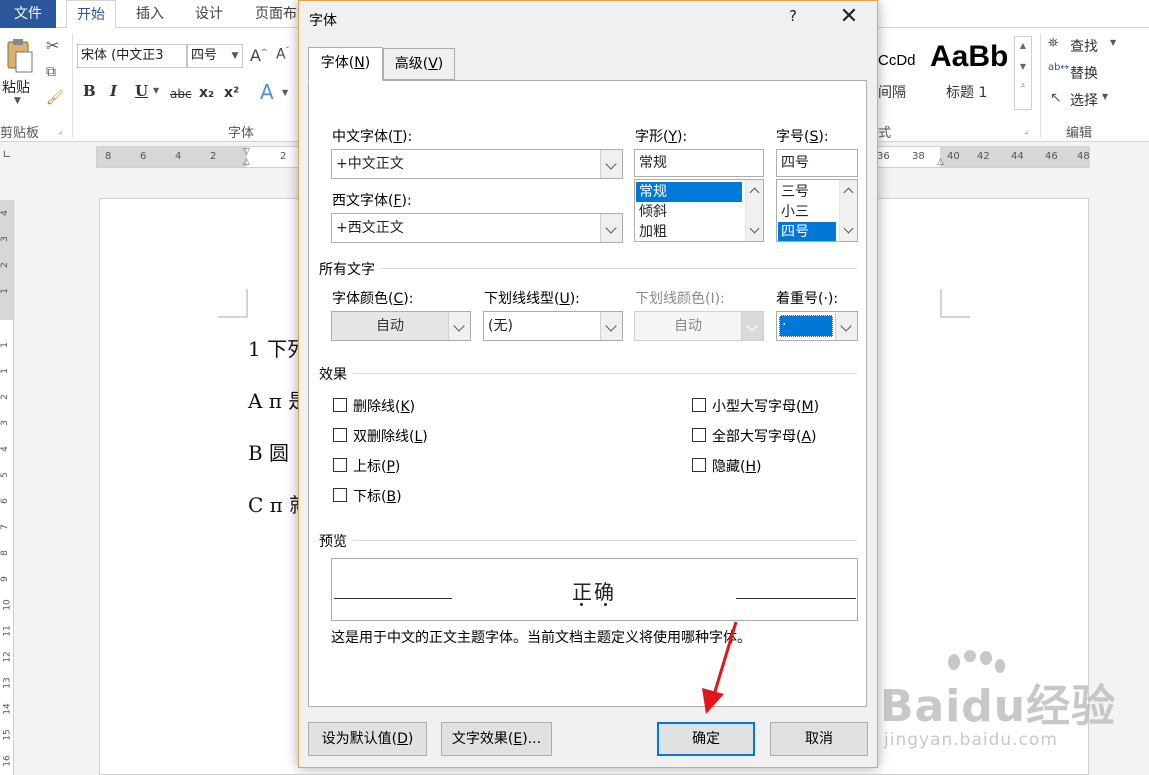  I want to click on preview-baseline-left, so click(393, 598).